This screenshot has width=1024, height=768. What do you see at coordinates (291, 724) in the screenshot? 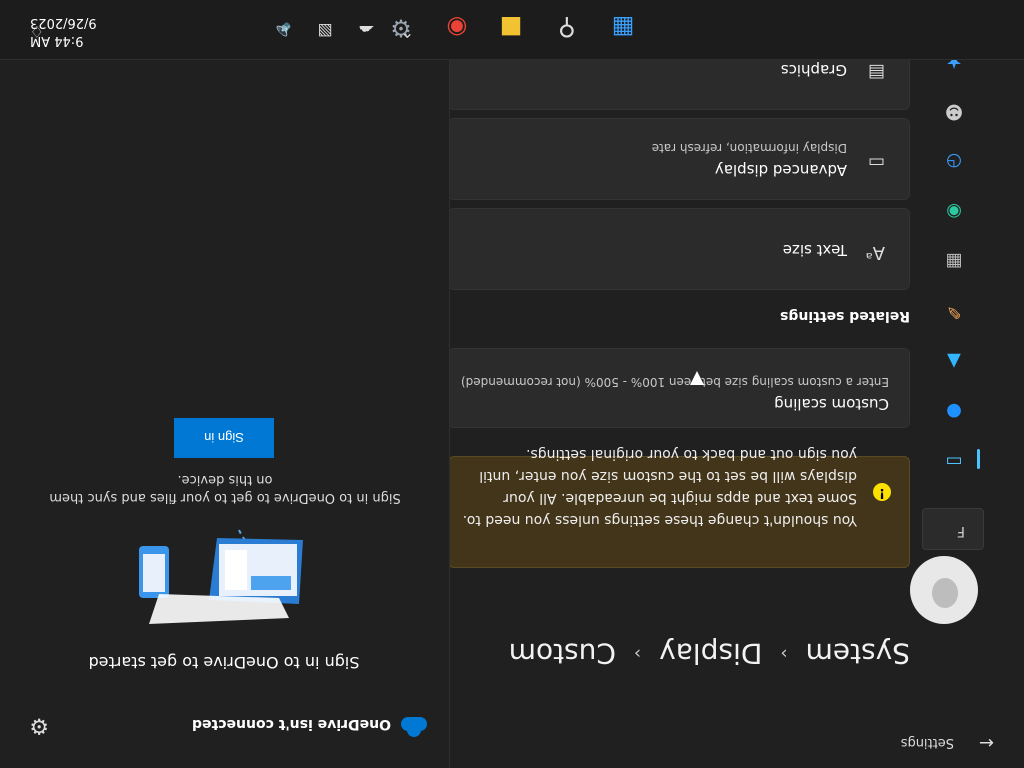
I see `onedrive-status: OneDrive isn't connected` at bounding box center [291, 724].